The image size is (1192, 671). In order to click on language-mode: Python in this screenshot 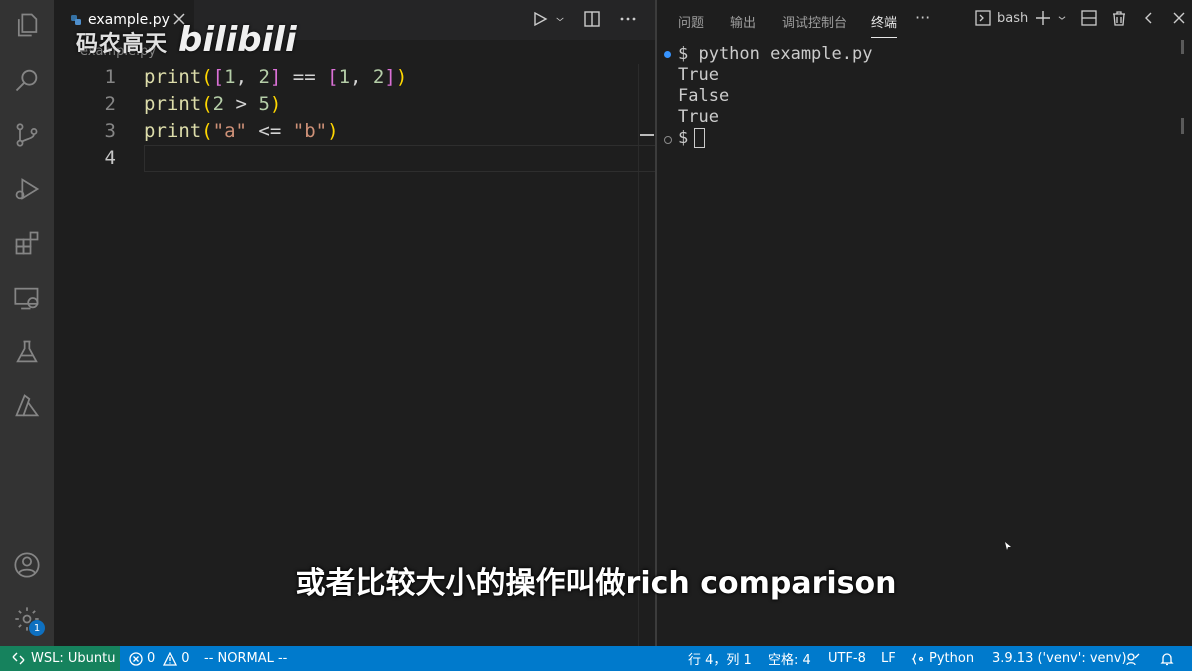, I will do `click(942, 658)`.